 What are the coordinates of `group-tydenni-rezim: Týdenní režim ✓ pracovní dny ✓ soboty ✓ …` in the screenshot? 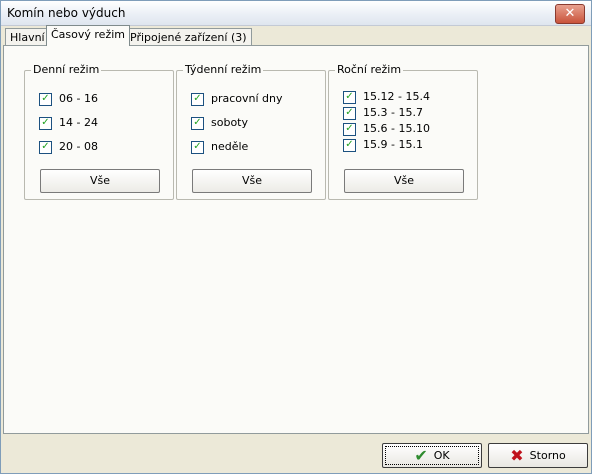 It's located at (251, 131).